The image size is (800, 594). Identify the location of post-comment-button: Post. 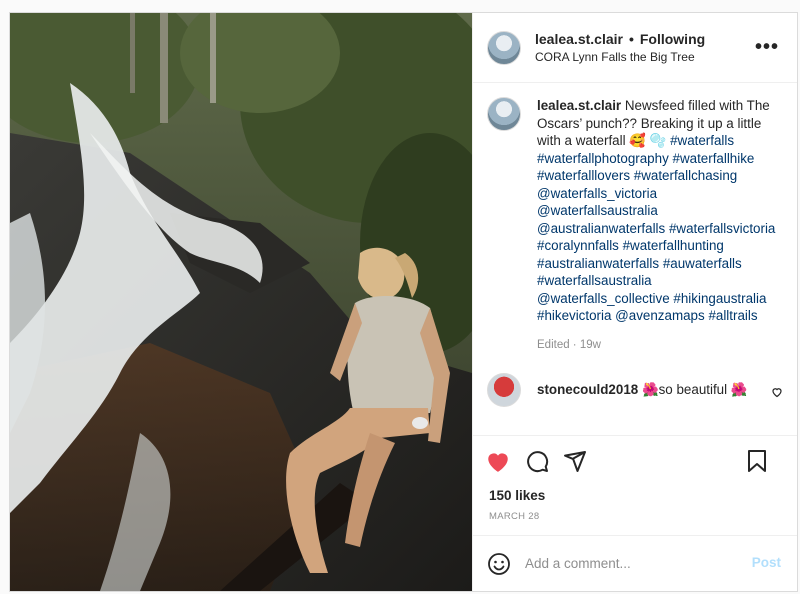
(766, 562).